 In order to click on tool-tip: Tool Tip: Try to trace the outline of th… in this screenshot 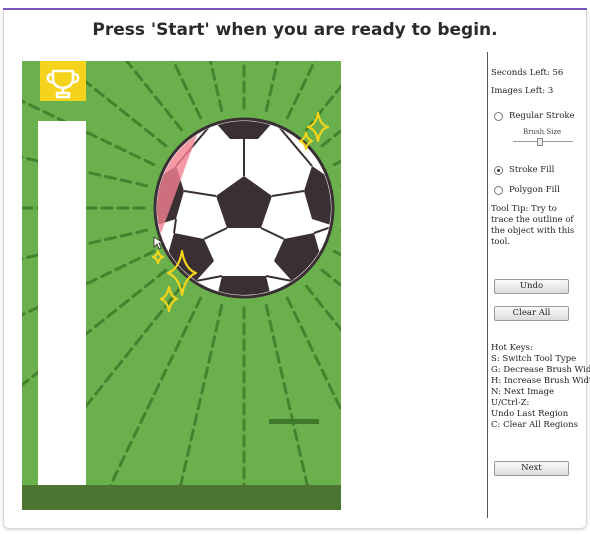, I will do `click(533, 225)`.